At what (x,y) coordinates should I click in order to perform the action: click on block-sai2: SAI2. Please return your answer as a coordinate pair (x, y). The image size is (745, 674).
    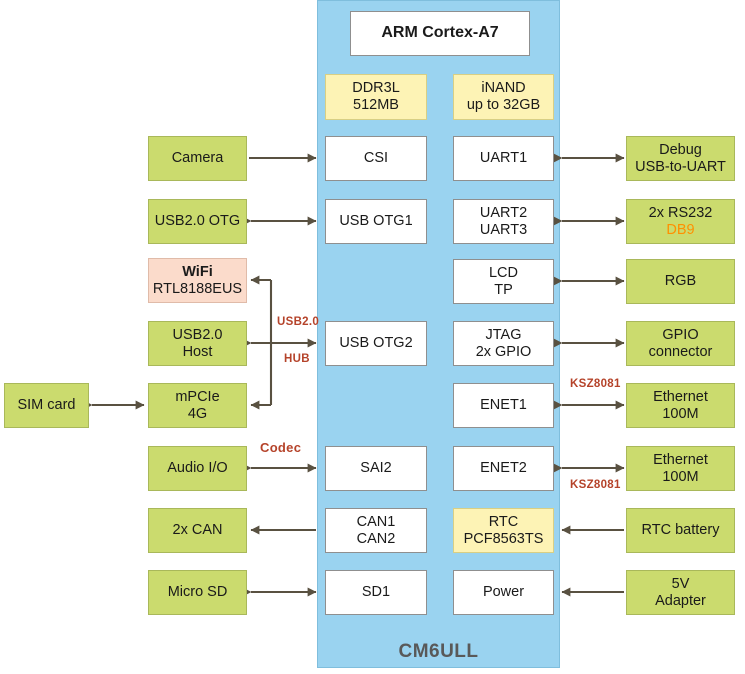
    Looking at the image, I should click on (376, 468).